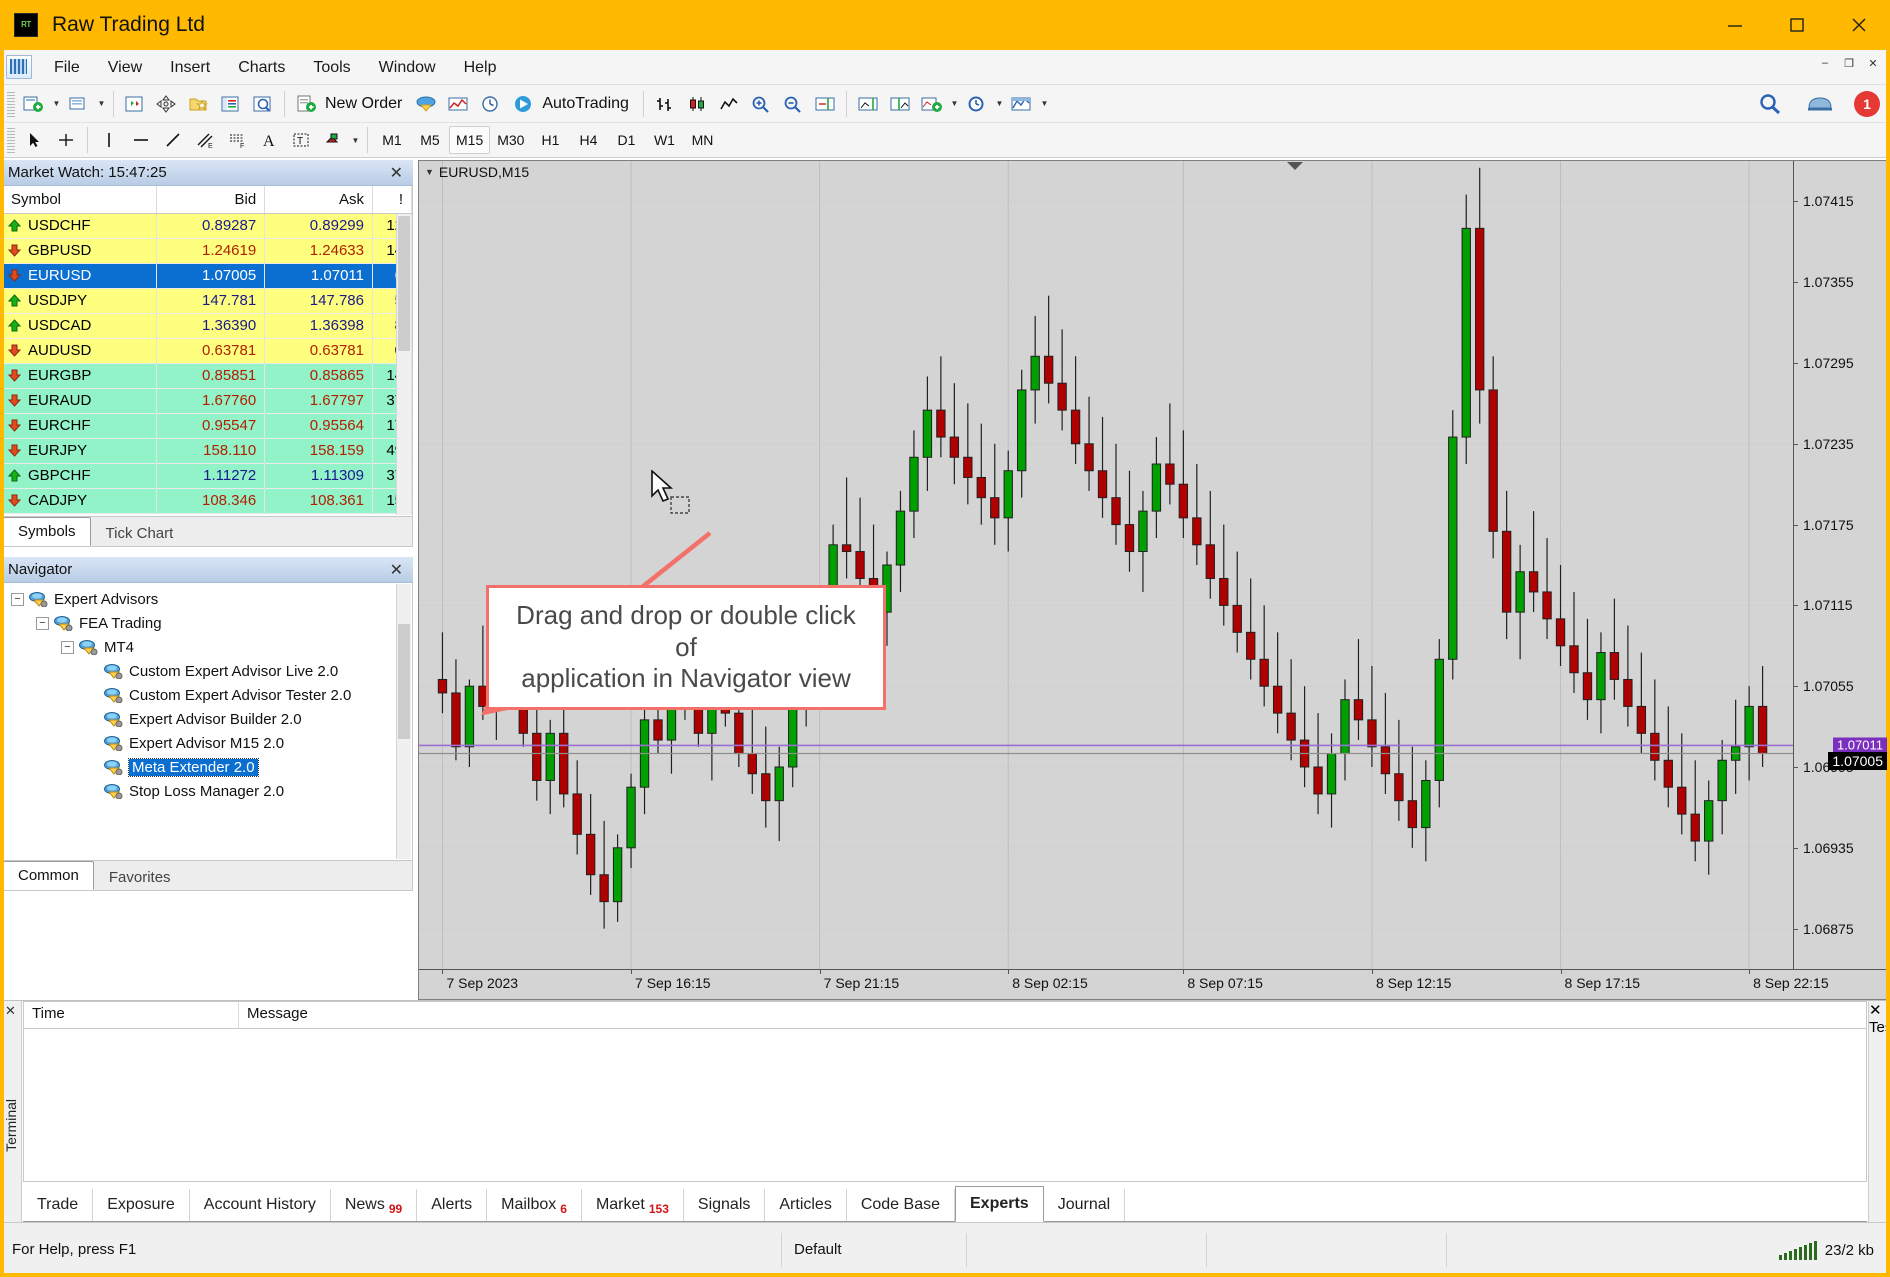 The width and height of the screenshot is (1890, 1277). I want to click on tree-item: Expert Advisor M15 2.0, so click(211, 743).